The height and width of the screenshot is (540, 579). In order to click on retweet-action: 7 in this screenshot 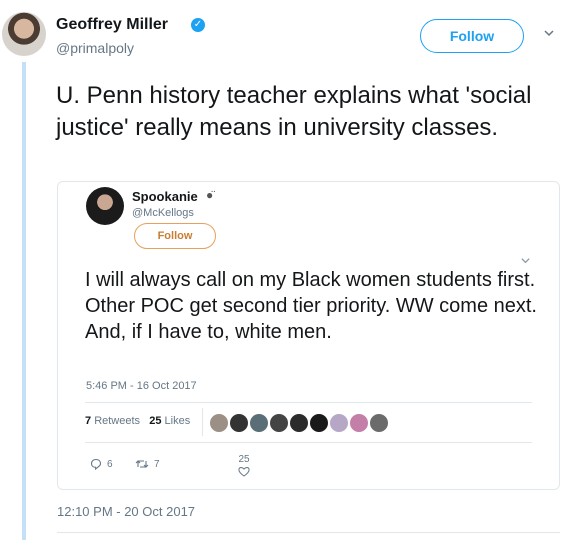, I will do `click(147, 464)`.